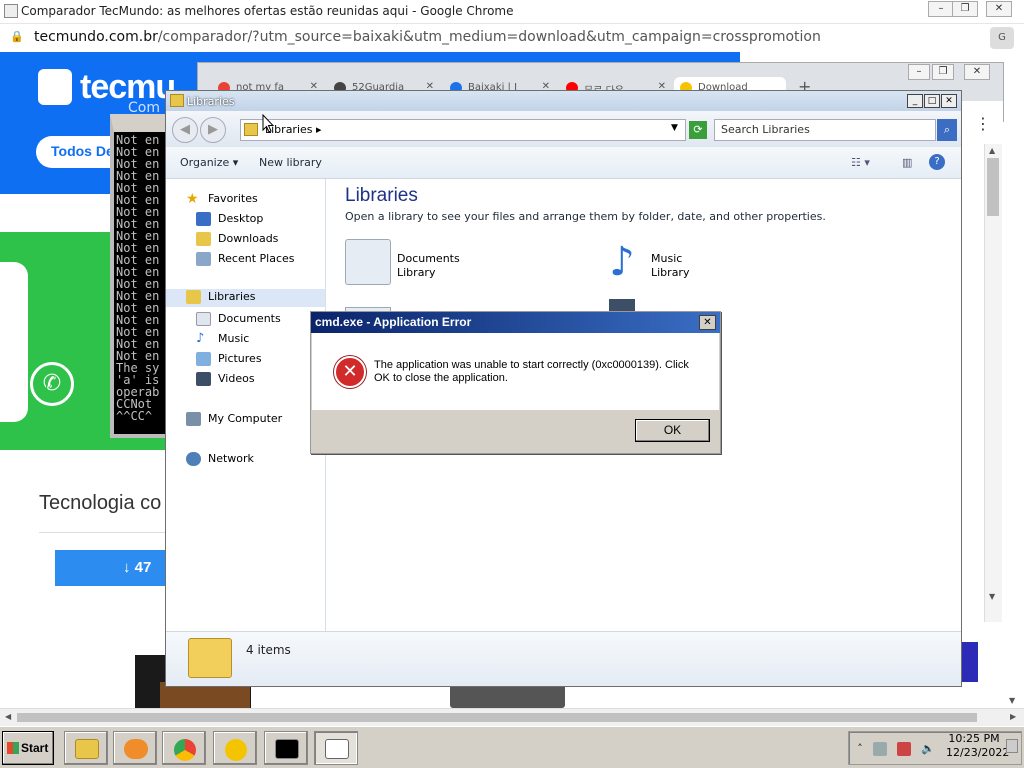 The height and width of the screenshot is (768, 1024). I want to click on search-icon: ⌕, so click(947, 130).